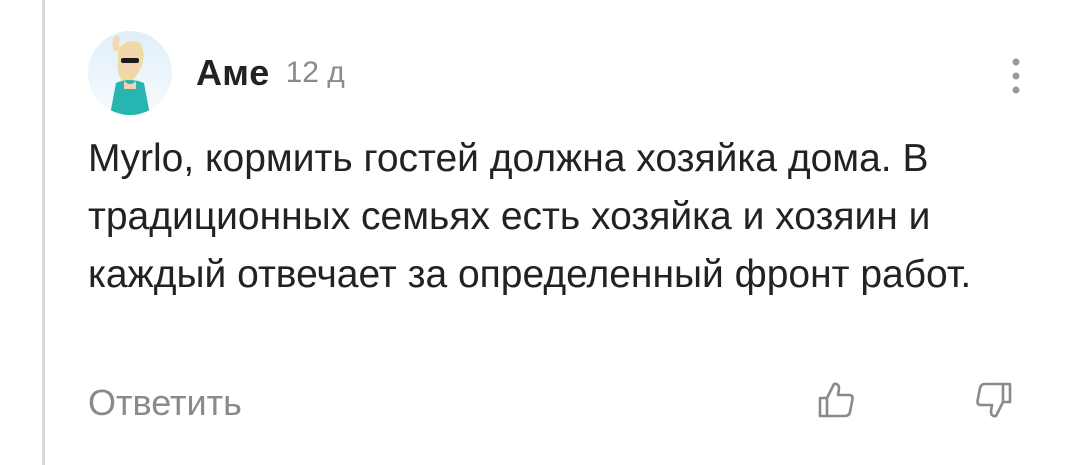  I want to click on avatar, so click(130, 73).